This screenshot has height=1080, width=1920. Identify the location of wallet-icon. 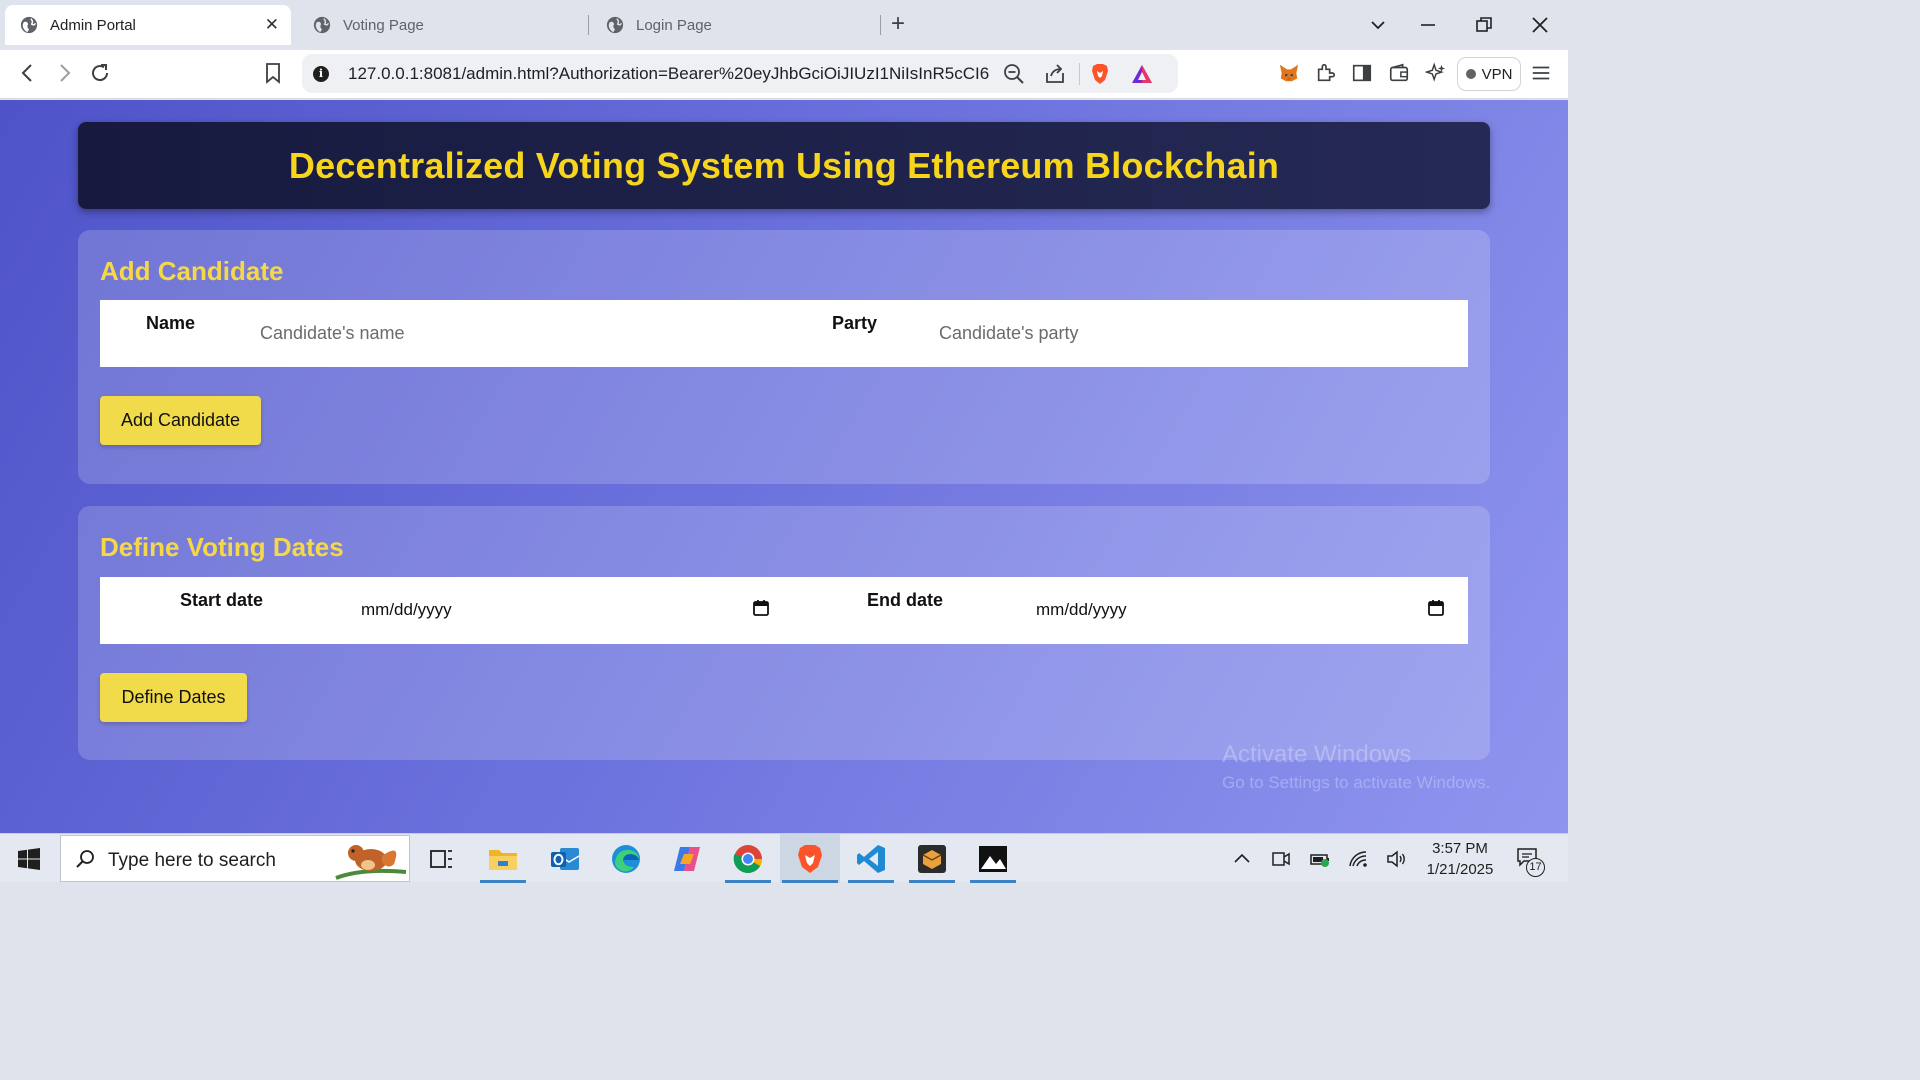
(1399, 73).